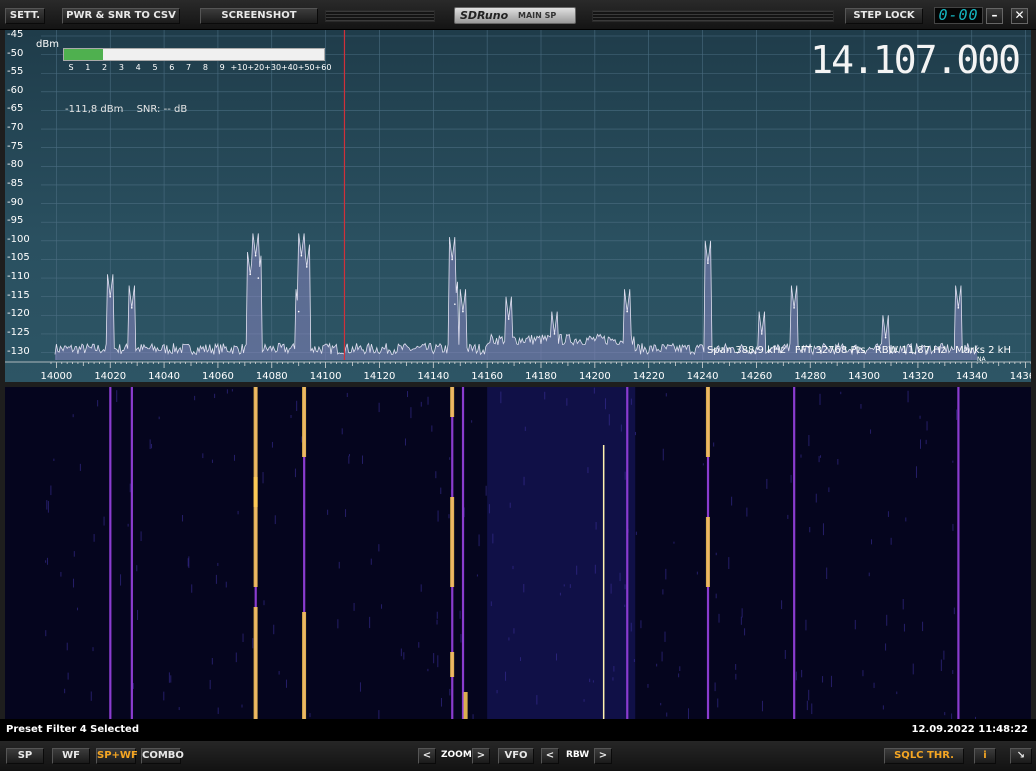 Image resolution: width=1036 pixels, height=771 pixels. Describe the element at coordinates (427, 756) in the screenshot. I see `zoom-out-button: <` at that location.